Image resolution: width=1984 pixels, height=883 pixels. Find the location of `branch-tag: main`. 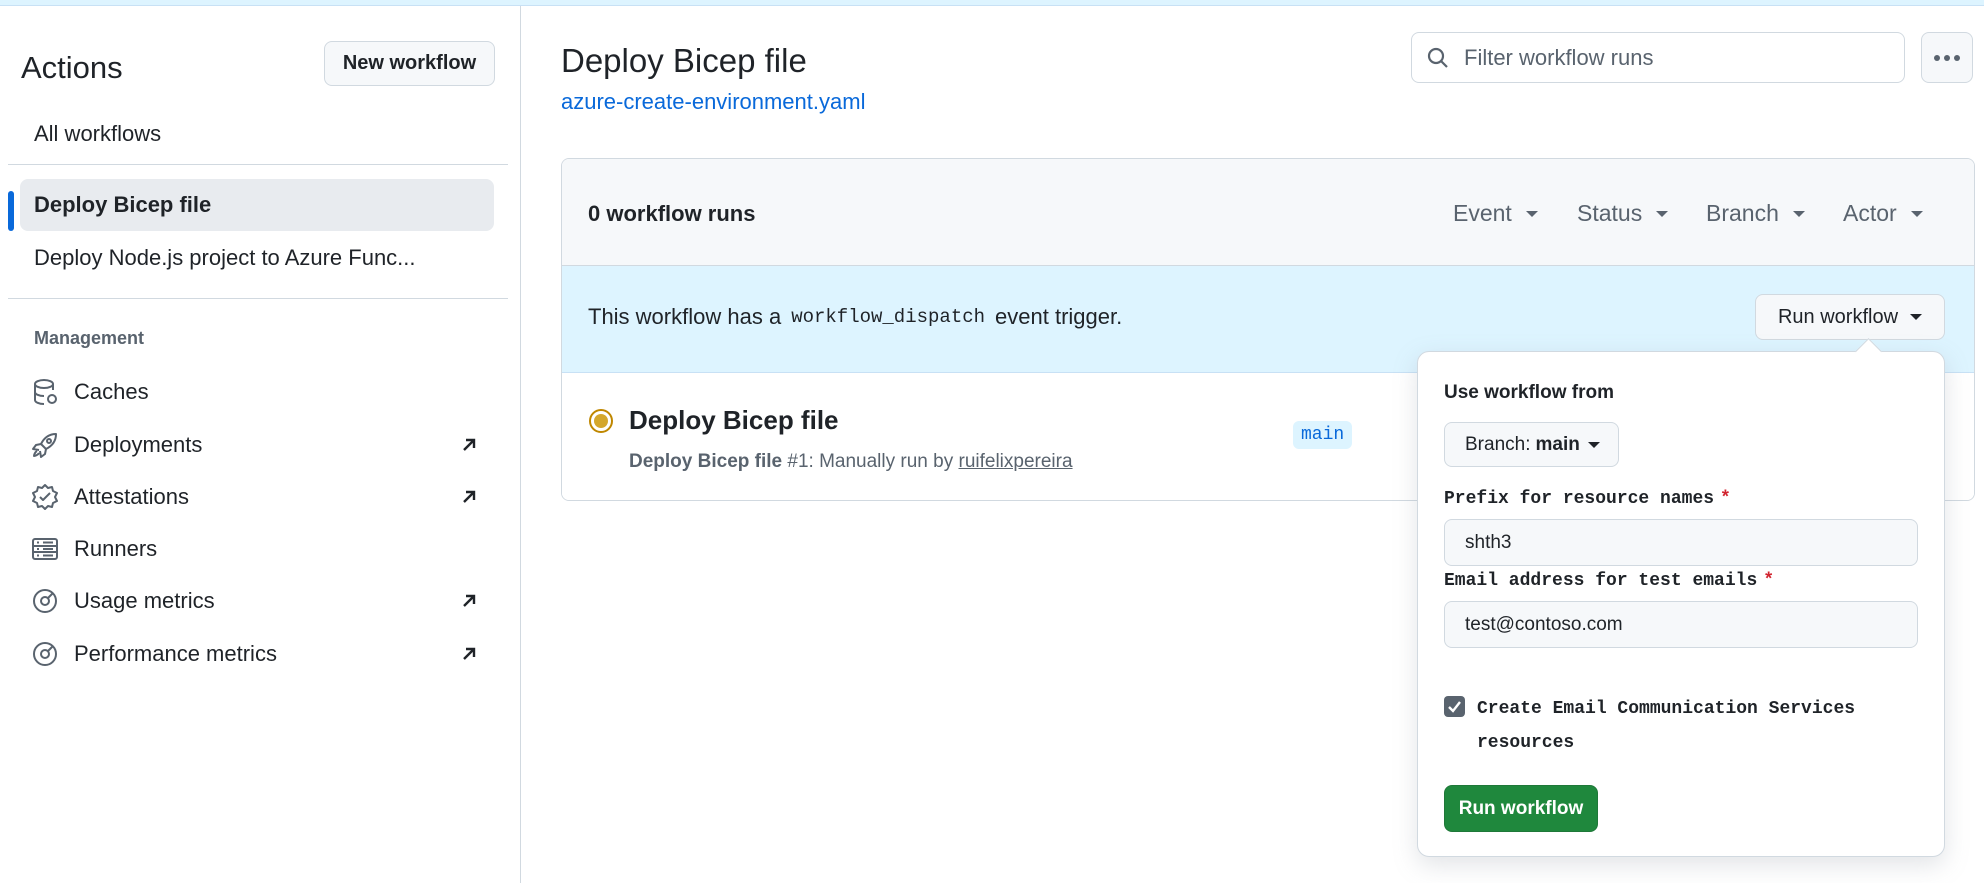

branch-tag: main is located at coordinates (1323, 435).